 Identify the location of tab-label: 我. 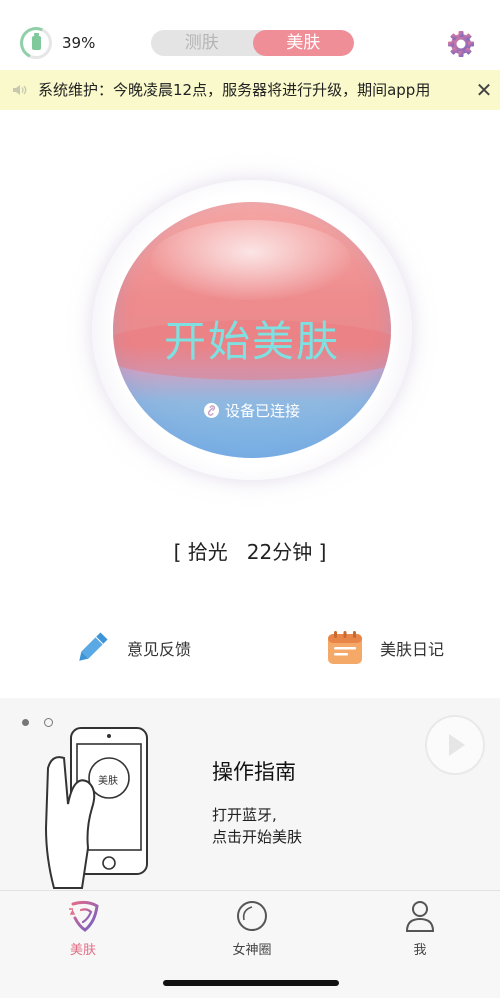
(420, 950).